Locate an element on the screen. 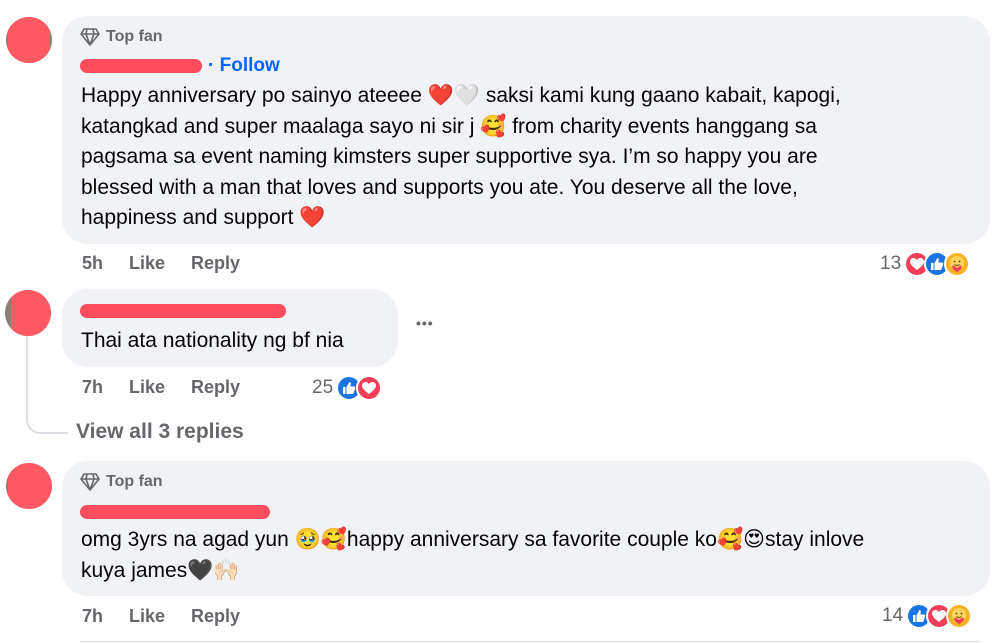  reaction-summary: 25 is located at coordinates (347, 388).